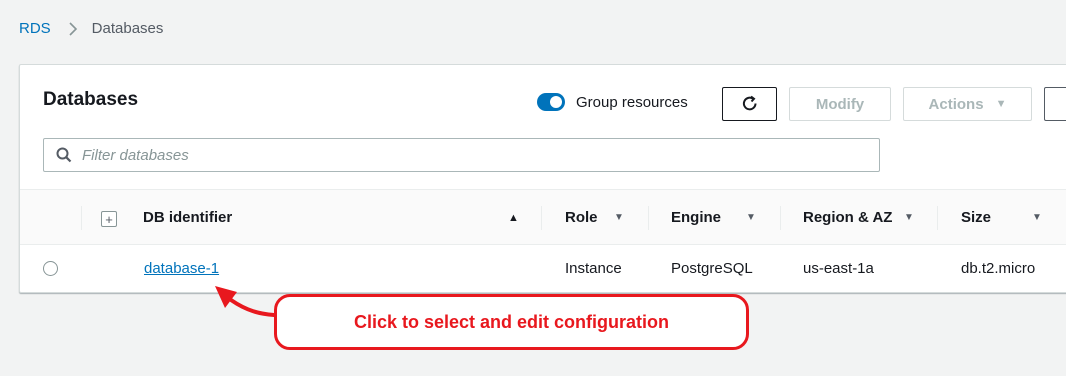 The height and width of the screenshot is (376, 1066). I want to click on annotation-callout: Click to select and edit configuration, so click(511, 322).